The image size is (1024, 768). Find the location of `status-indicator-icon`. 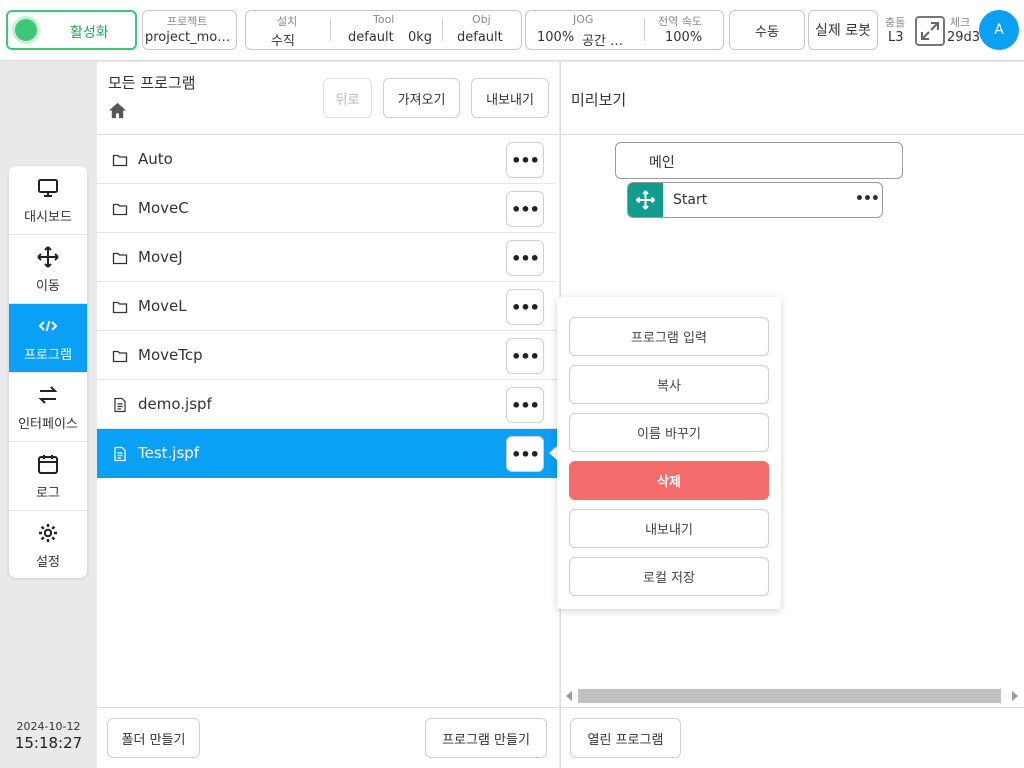

status-indicator-icon is located at coordinates (26, 30).